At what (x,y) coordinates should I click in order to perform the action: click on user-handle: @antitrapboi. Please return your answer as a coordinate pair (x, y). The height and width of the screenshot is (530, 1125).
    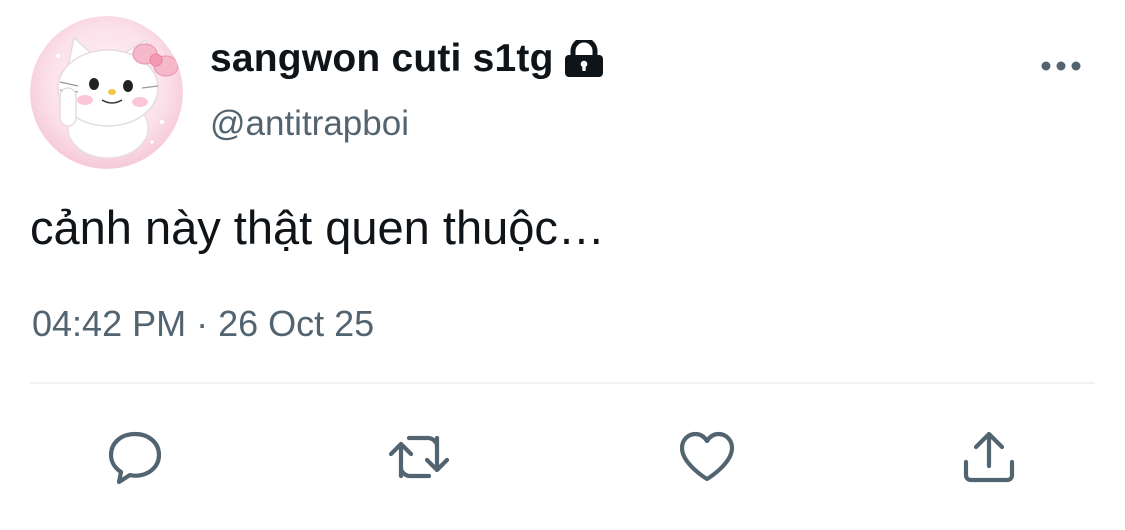
    Looking at the image, I should click on (309, 124).